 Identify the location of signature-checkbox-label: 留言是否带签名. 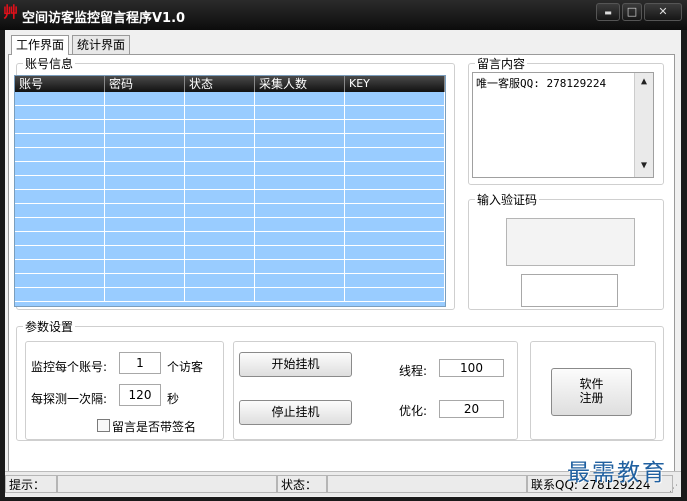
(154, 426).